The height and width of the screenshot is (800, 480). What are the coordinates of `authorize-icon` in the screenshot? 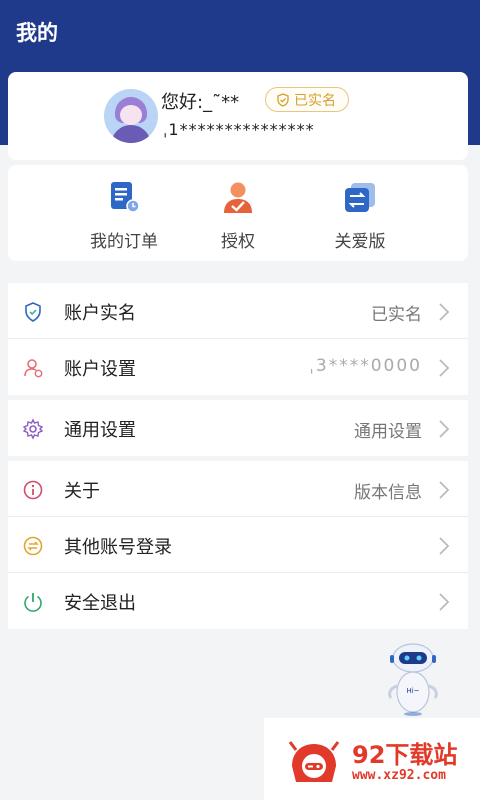 It's located at (238, 197).